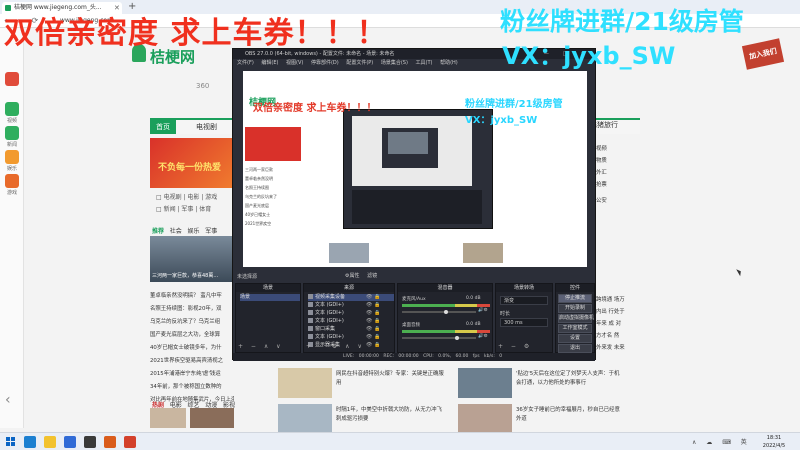 The image size is (800, 450). What do you see at coordinates (628, 324) in the screenshot?
I see `right-news-item: 年来 成 对` at bounding box center [628, 324].